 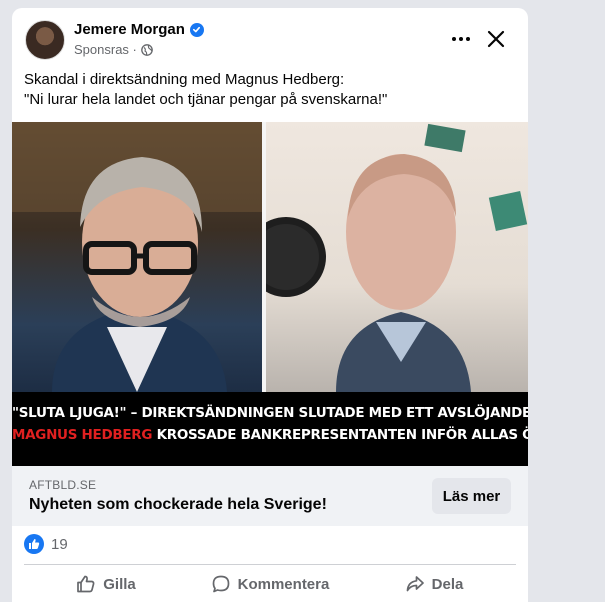 I want to click on like-button: Gilla, so click(x=106, y=584).